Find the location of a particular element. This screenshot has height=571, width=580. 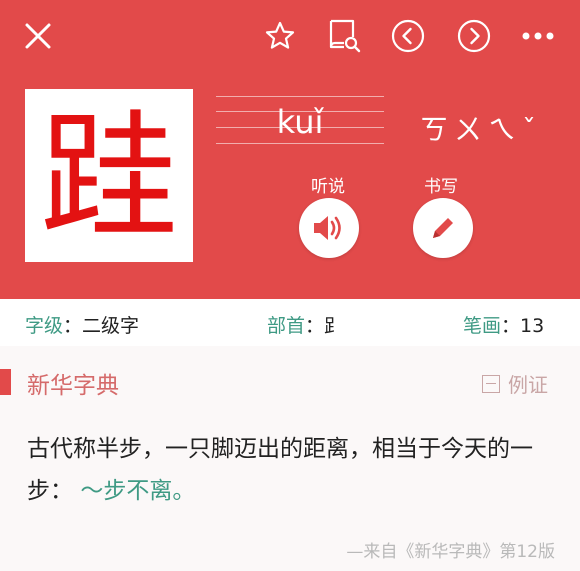

radical-info: 部首：𧾷 is located at coordinates (305, 324).